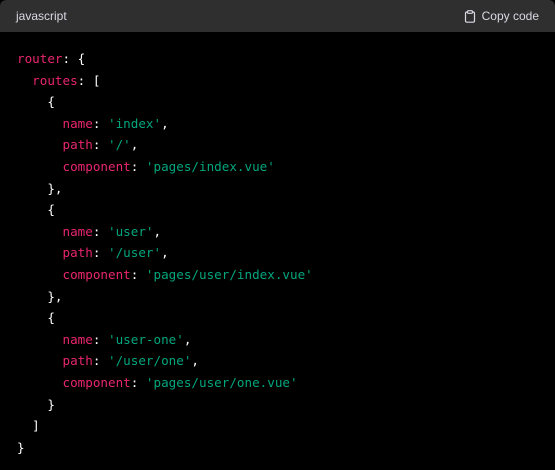  I want to click on code-line: path: '/',, so click(277, 145).